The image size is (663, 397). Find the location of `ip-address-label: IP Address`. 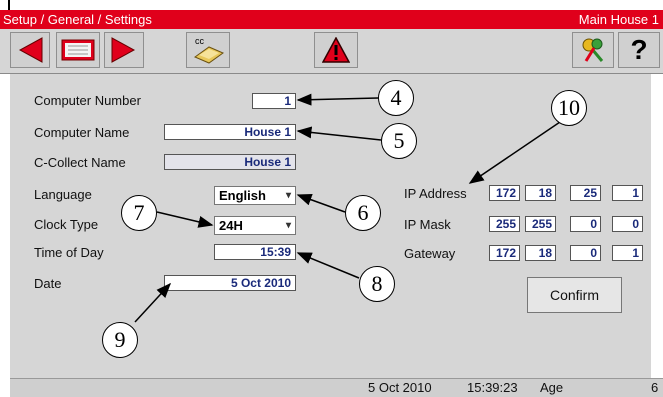

ip-address-label: IP Address is located at coordinates (435, 193).